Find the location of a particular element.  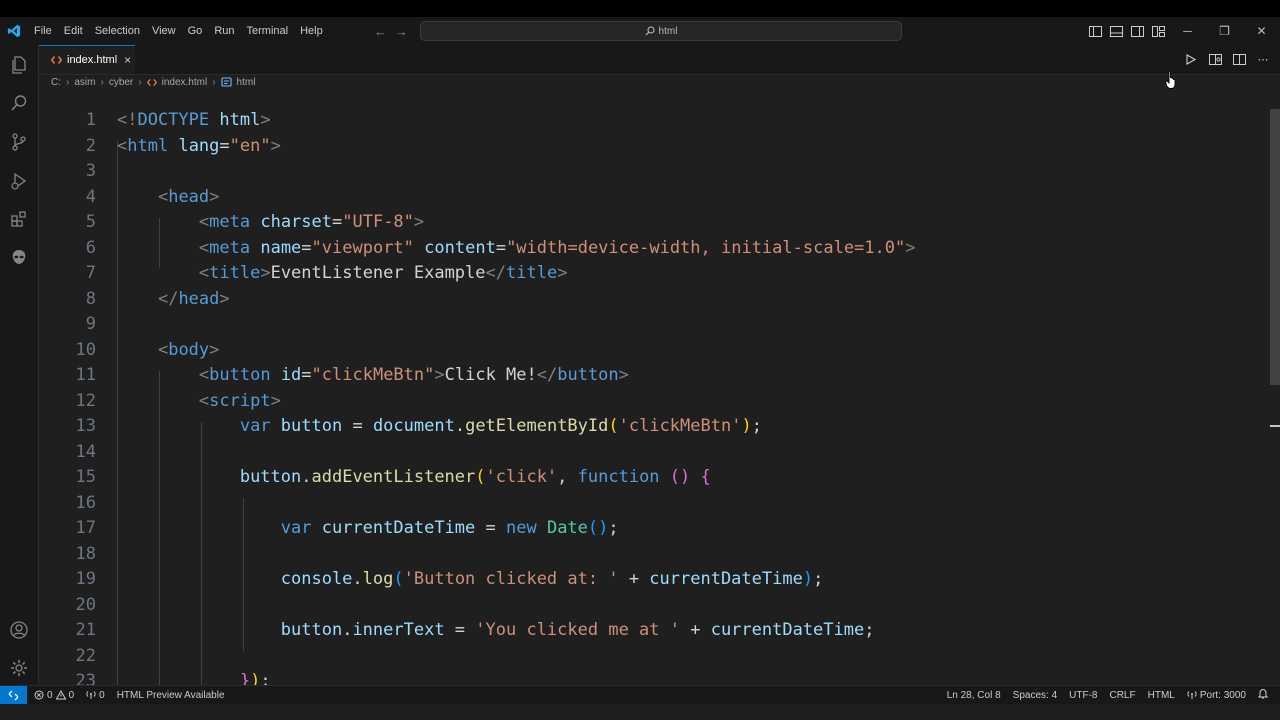

vscode-logo-icon is located at coordinates (14, 31).